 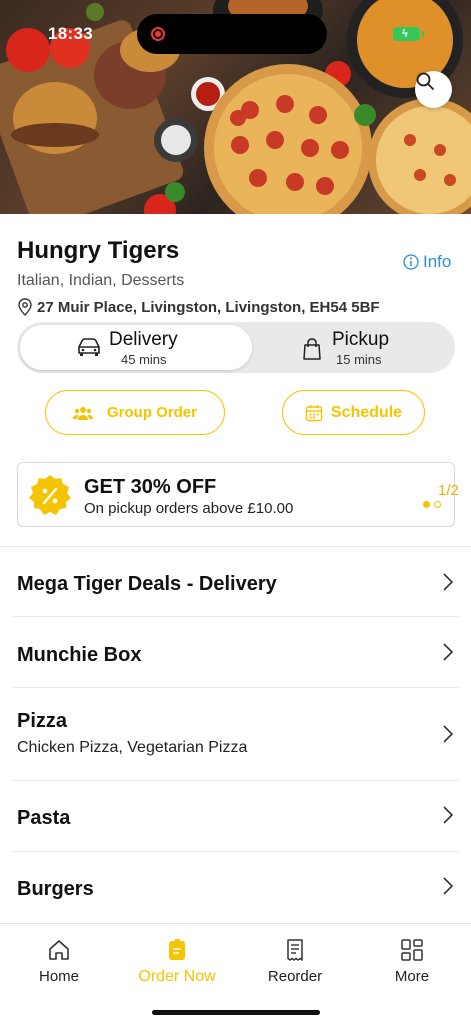 I want to click on nav-reorder-label: Reorder, so click(x=295, y=976).